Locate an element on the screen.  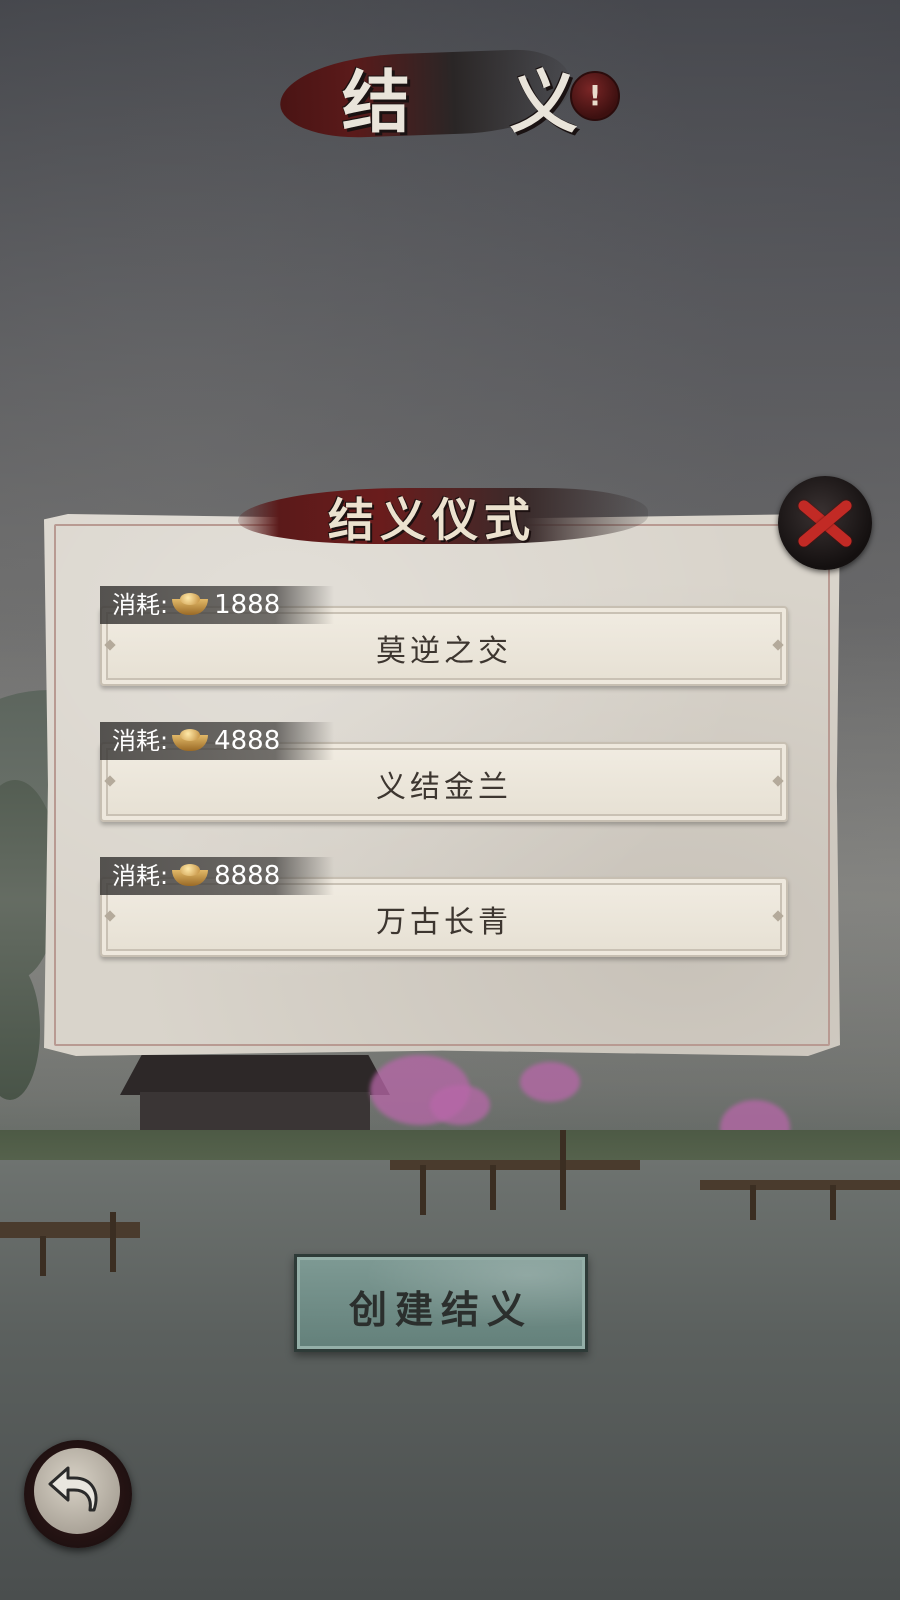
create-sworn-brotherhood-button: 创建结义 is located at coordinates (441, 1303).